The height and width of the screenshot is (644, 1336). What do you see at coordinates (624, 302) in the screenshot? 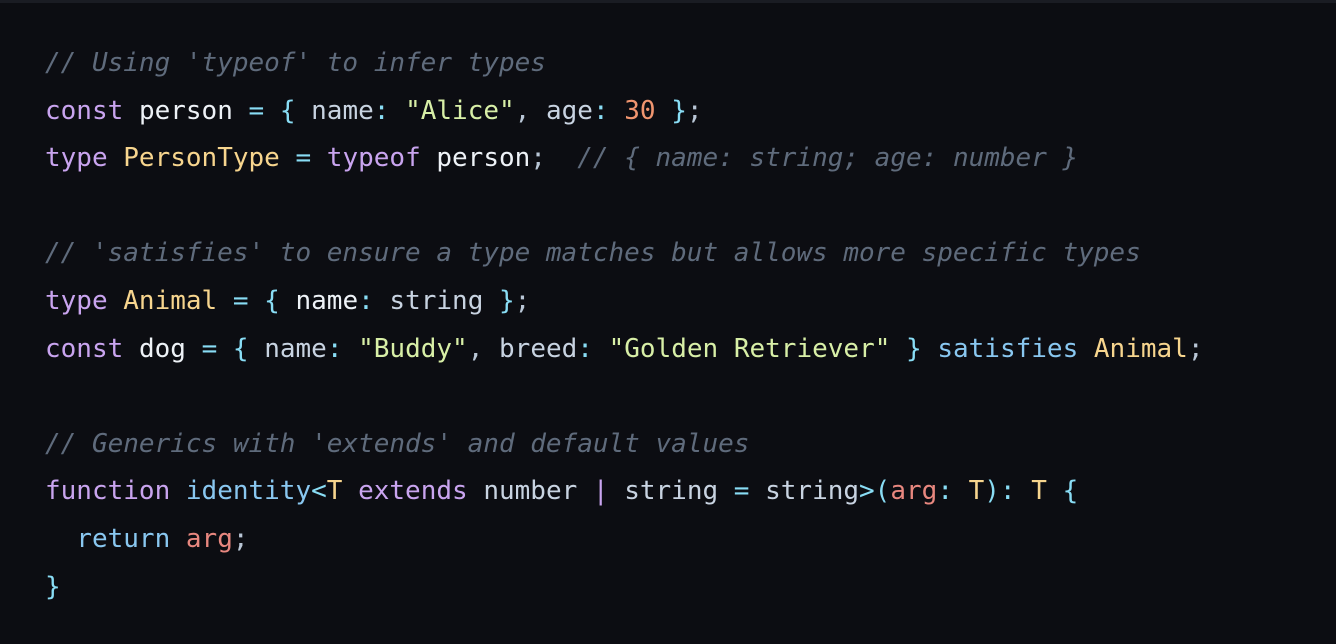
I see `code-line: type Animal = { name: string };` at bounding box center [624, 302].